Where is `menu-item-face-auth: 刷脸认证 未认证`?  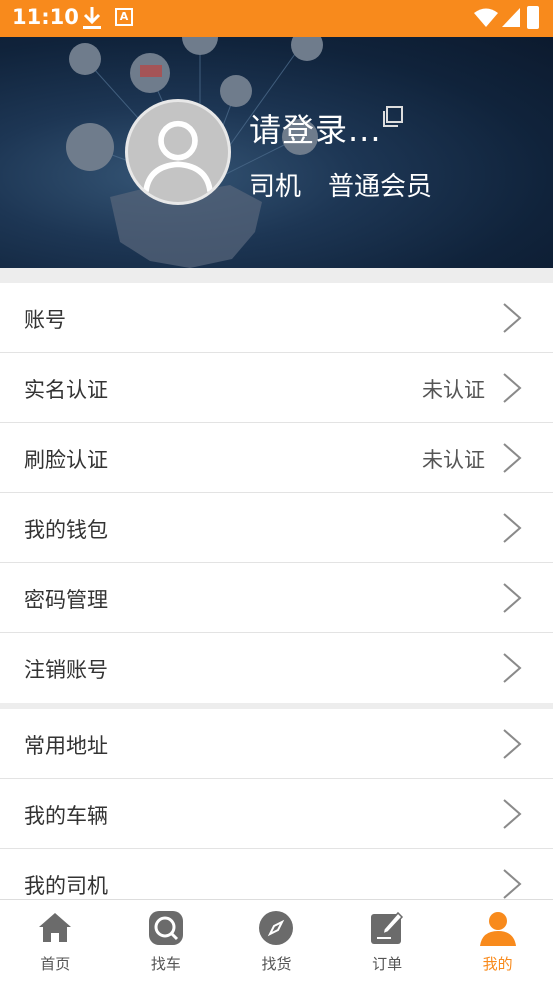 menu-item-face-auth: 刷脸认证 未认证 is located at coordinates (276, 458).